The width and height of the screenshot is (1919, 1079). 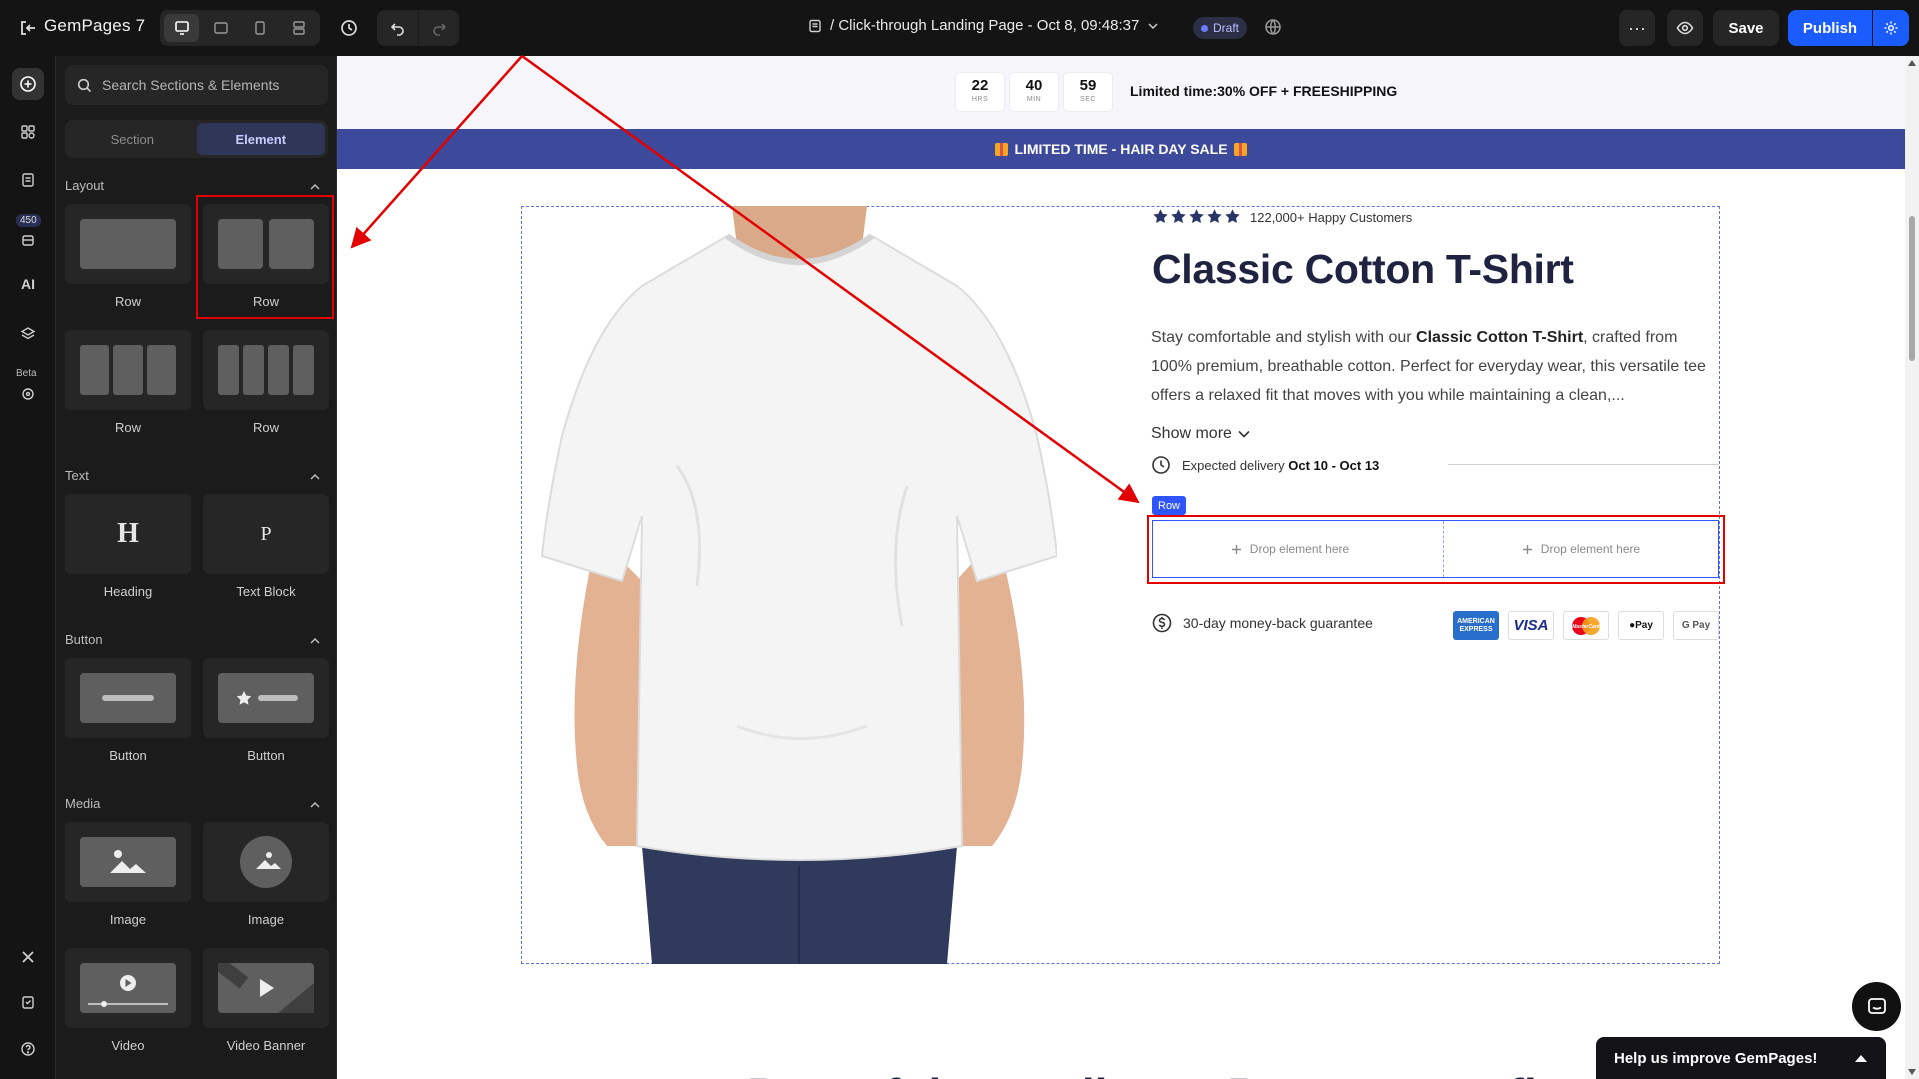 What do you see at coordinates (28, 132) in the screenshot?
I see `apps-button` at bounding box center [28, 132].